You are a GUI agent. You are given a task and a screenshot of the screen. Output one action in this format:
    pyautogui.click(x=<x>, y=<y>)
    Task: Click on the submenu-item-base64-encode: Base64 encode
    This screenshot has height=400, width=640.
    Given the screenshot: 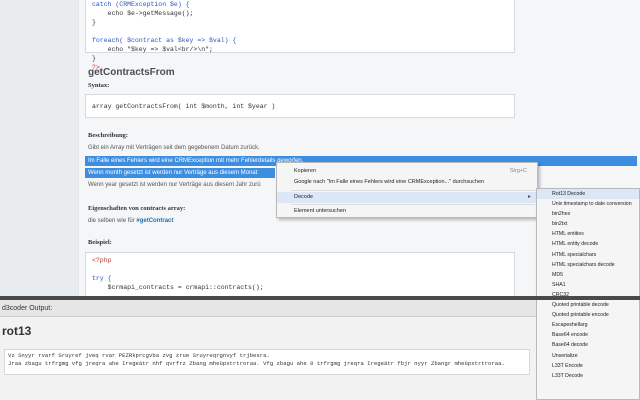 What is the action you would take?
    pyautogui.click(x=588, y=335)
    